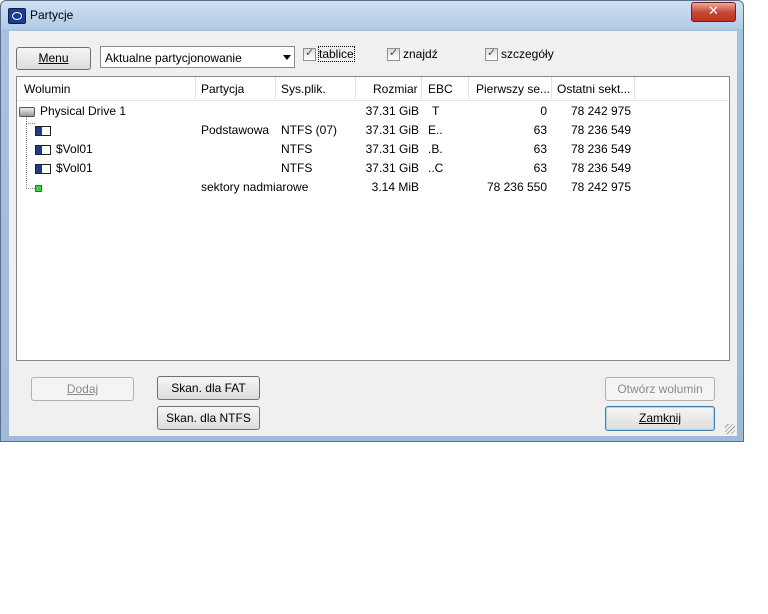 The image size is (768, 614). I want to click on add-button: Dodaj, so click(82, 389).